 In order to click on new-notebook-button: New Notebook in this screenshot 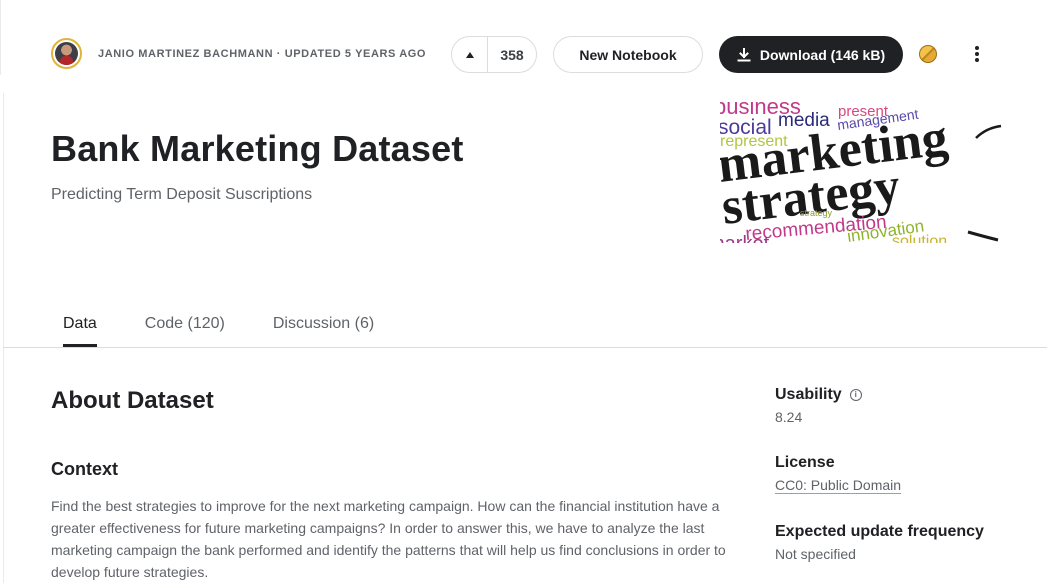, I will do `click(628, 54)`.